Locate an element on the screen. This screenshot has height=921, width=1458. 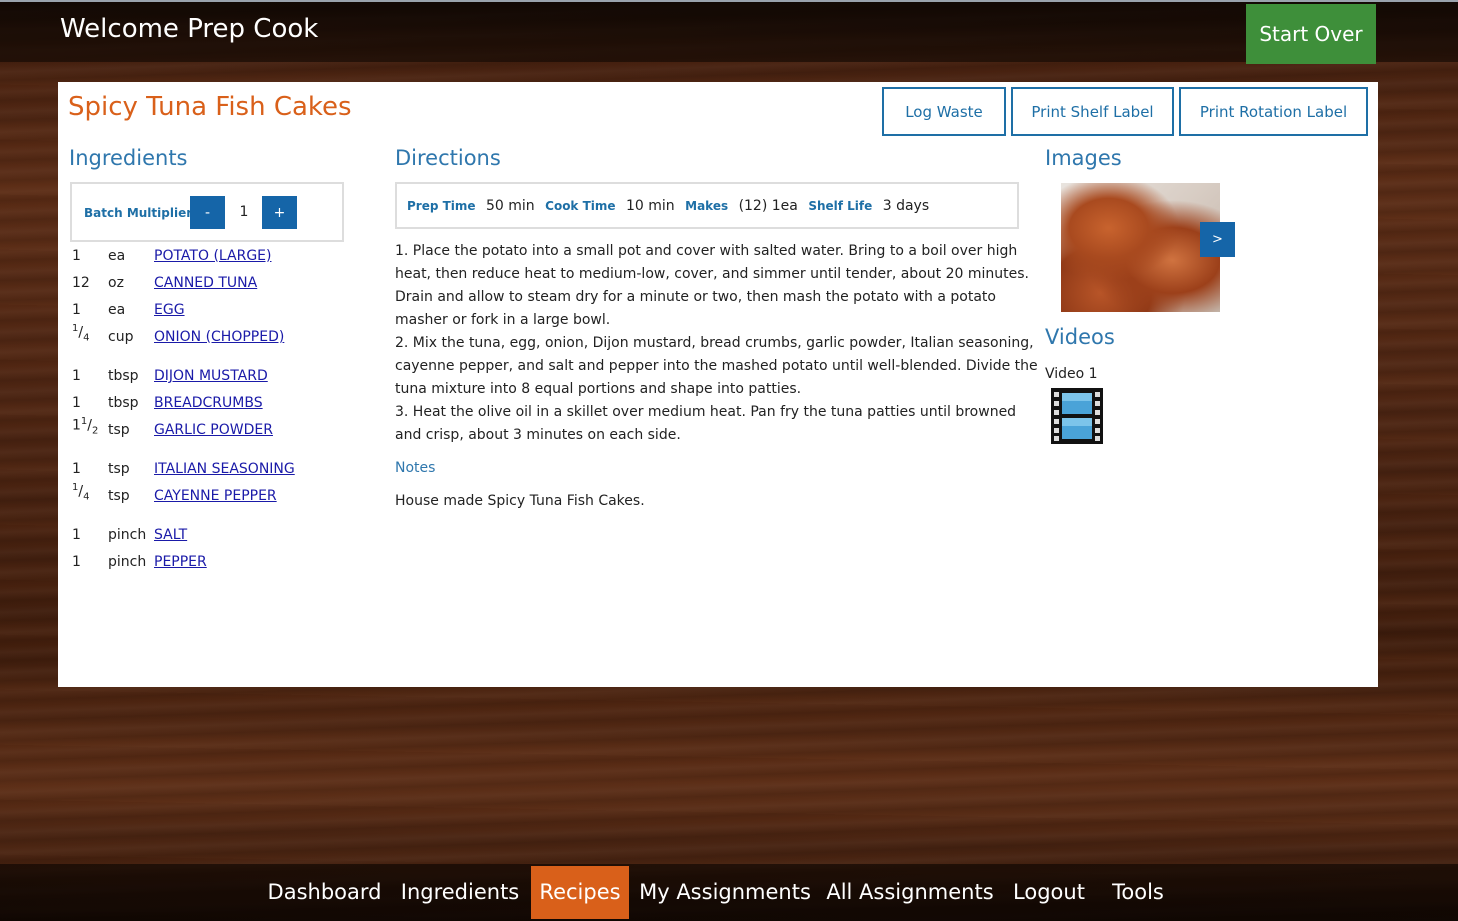
print-rotation-label-button: Print Rotation Label is located at coordinates (1273, 111).